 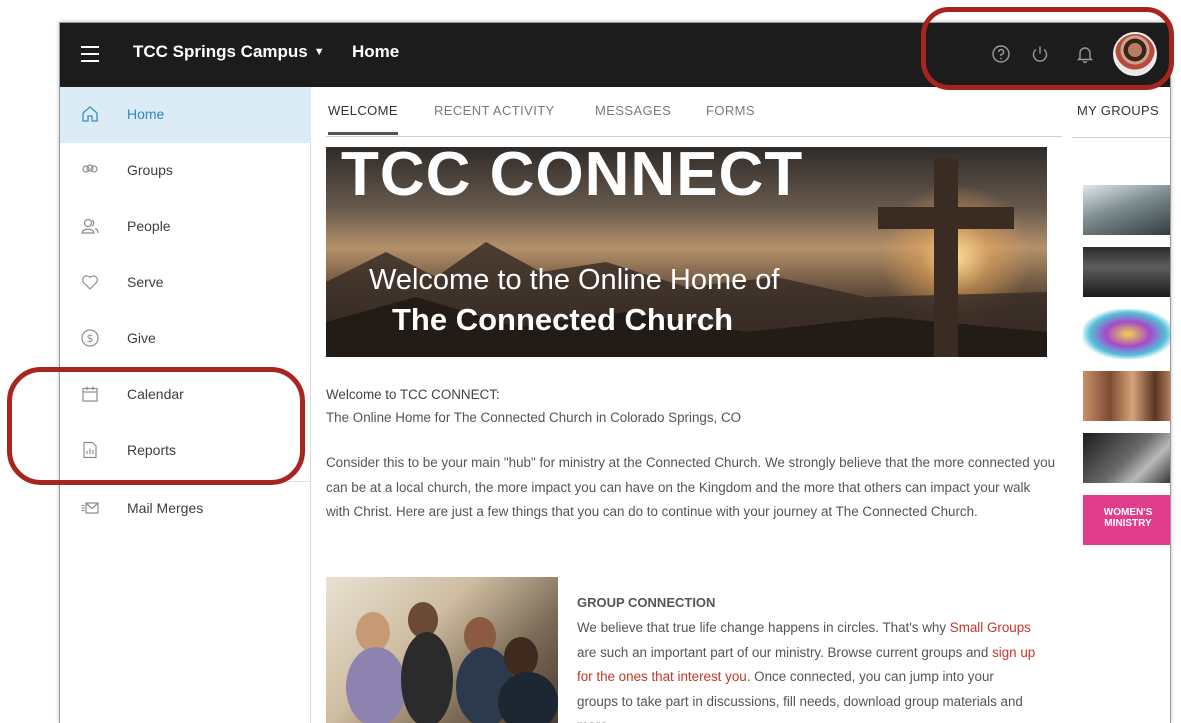 What do you see at coordinates (633, 110) in the screenshot?
I see `tab-messages: MESSAGES` at bounding box center [633, 110].